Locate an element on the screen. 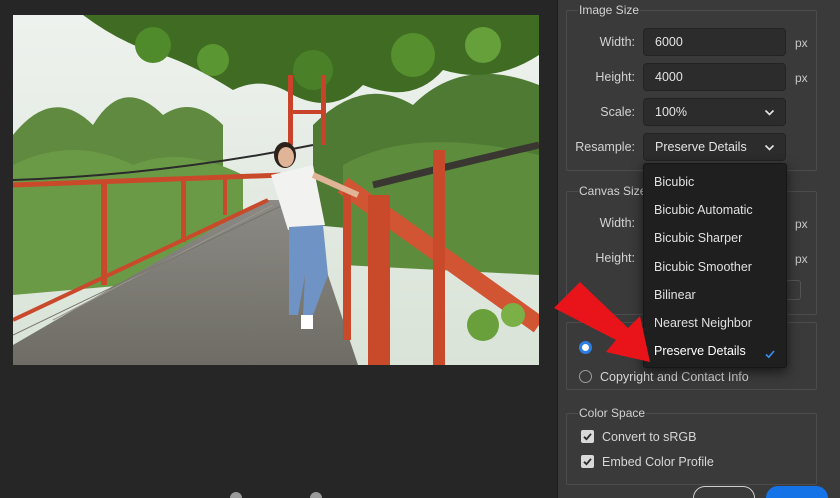 Image resolution: width=840 pixels, height=498 pixels. canvas-height-label: Height: is located at coordinates (615, 258).